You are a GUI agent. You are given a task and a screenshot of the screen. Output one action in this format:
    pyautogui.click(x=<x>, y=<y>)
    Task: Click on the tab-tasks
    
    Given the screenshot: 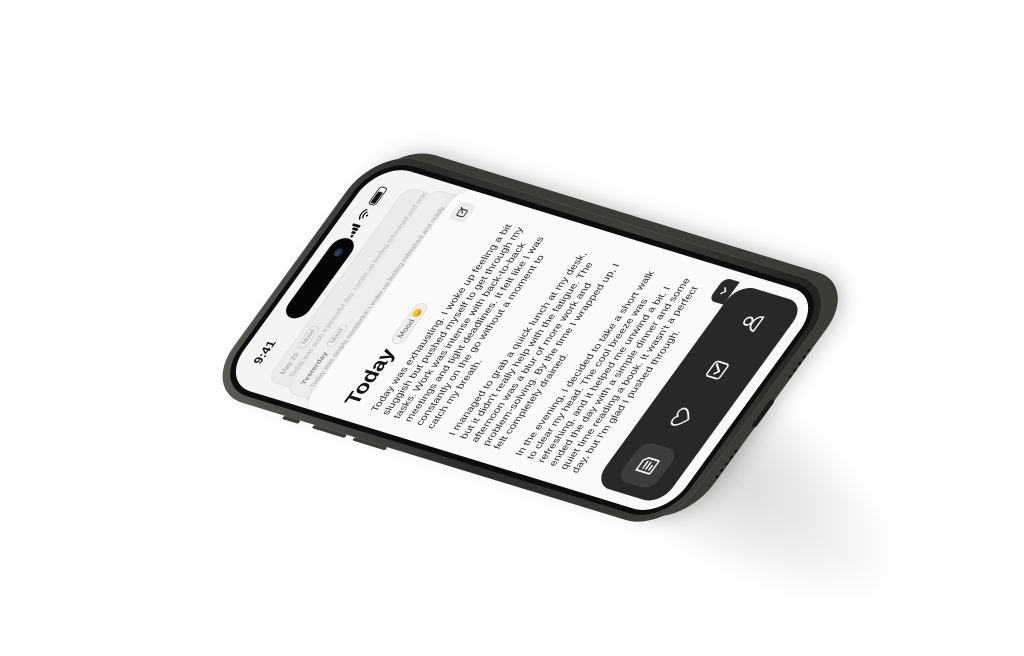 What is the action you would take?
    pyautogui.click(x=717, y=370)
    